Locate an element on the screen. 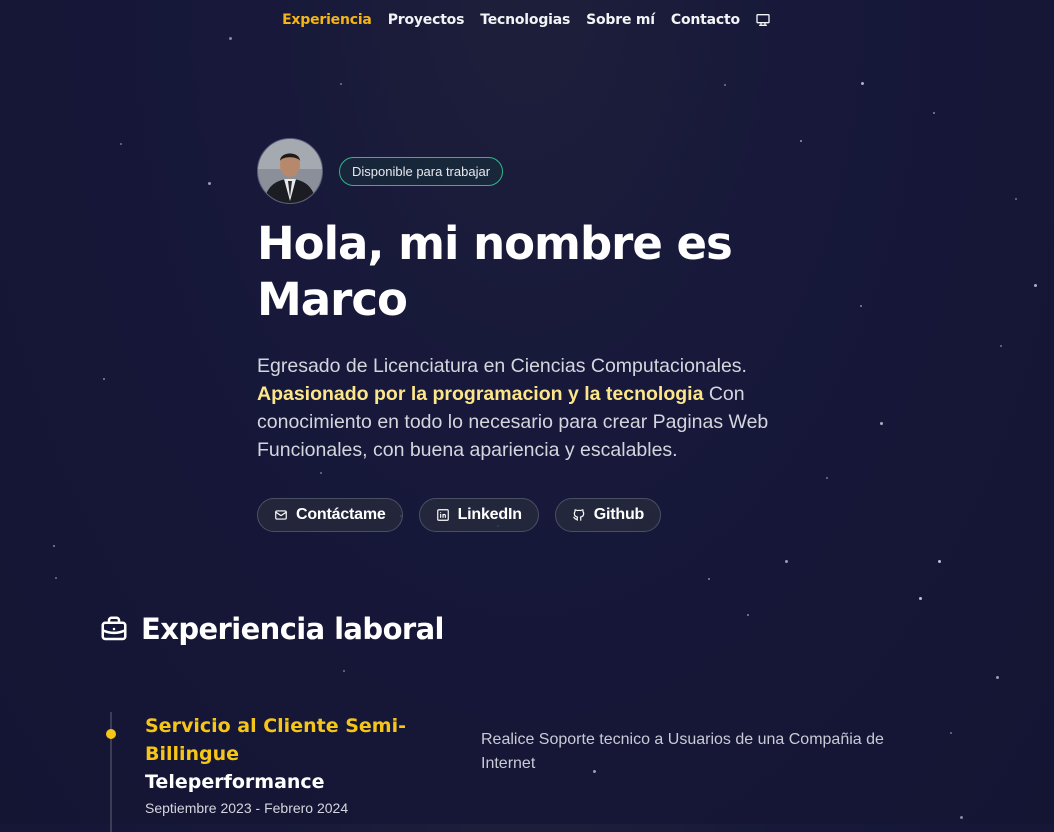 The image size is (1054, 832). contact-button-label: Contáctame is located at coordinates (341, 514).